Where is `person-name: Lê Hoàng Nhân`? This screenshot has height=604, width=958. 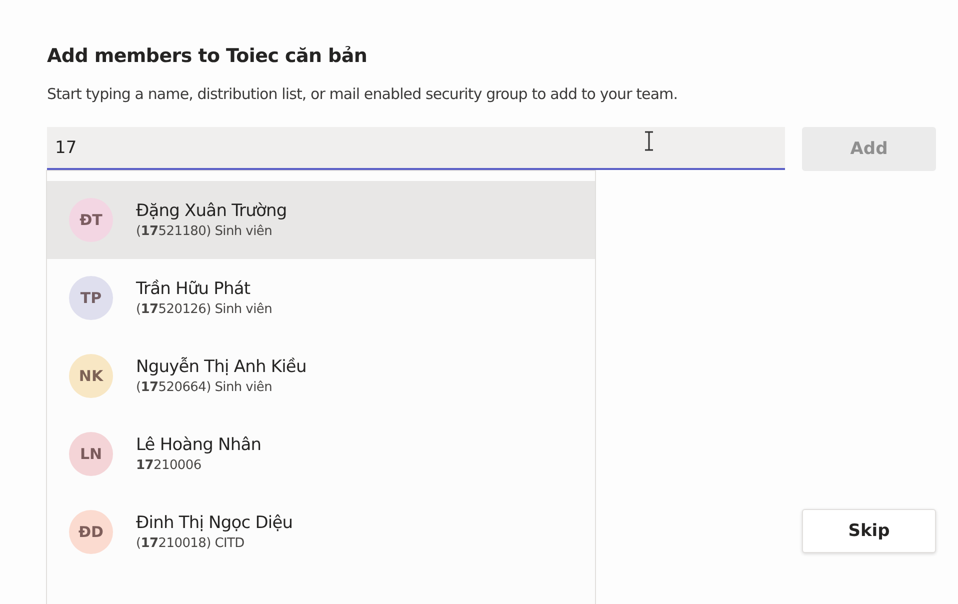 person-name: Lê Hoàng Nhân is located at coordinates (199, 445).